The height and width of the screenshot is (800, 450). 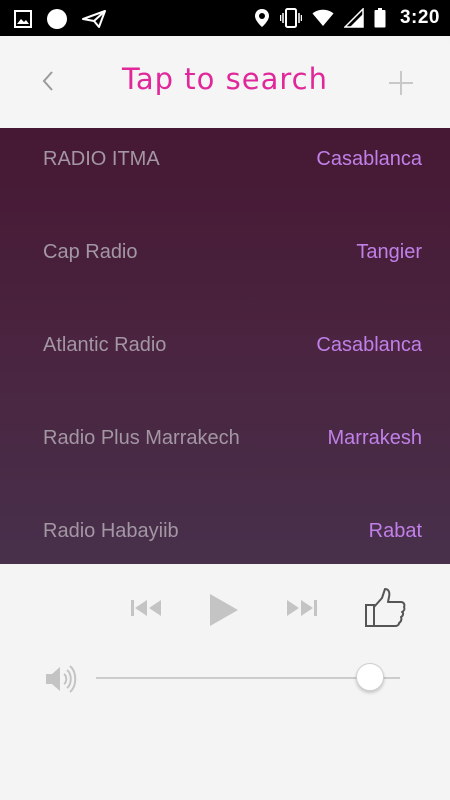 I want to click on speaker-icon, so click(x=61, y=679).